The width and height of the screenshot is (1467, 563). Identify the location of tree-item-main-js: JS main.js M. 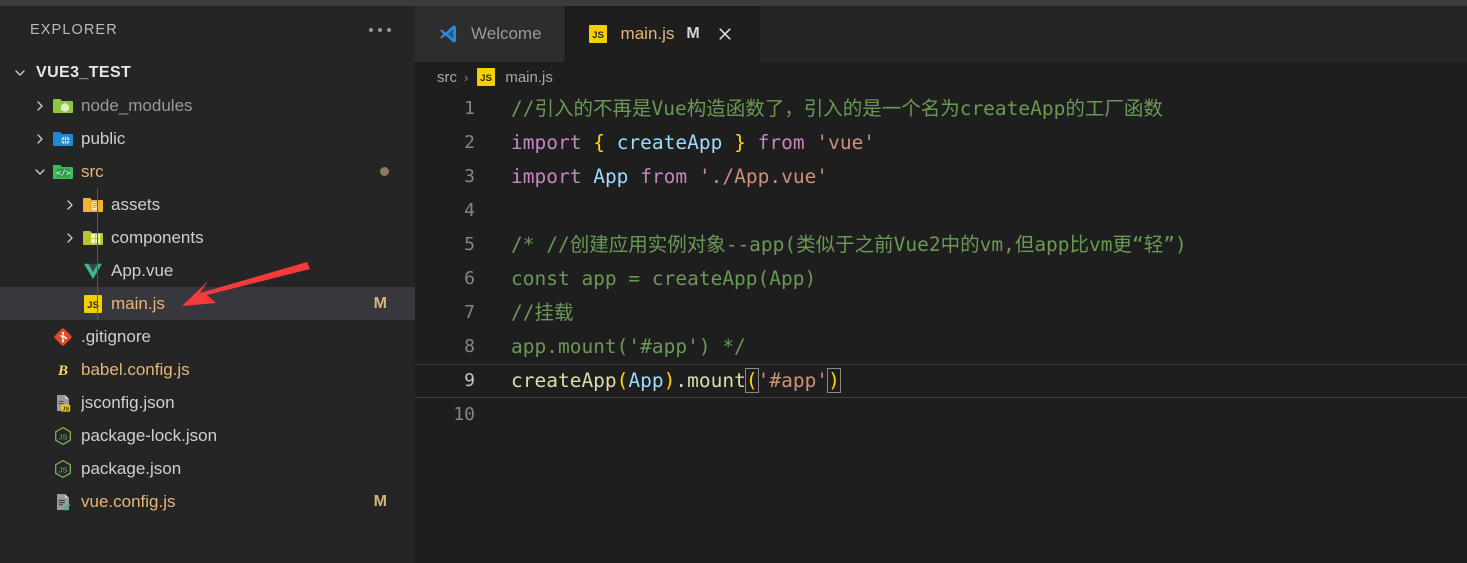
(207, 303).